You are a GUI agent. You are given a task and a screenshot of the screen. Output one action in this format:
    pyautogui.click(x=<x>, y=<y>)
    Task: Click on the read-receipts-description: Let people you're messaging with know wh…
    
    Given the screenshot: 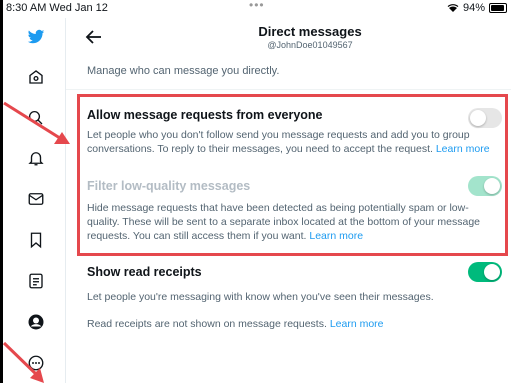 What is the action you would take?
    pyautogui.click(x=260, y=297)
    